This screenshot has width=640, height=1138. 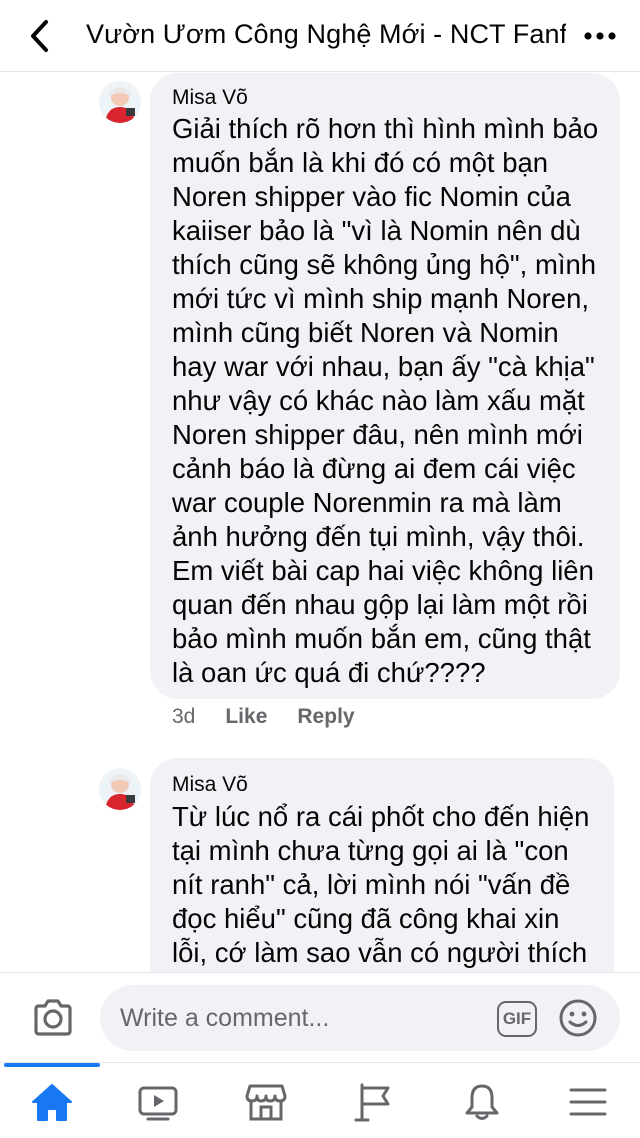 I want to click on menu-icon, so click(x=588, y=1102).